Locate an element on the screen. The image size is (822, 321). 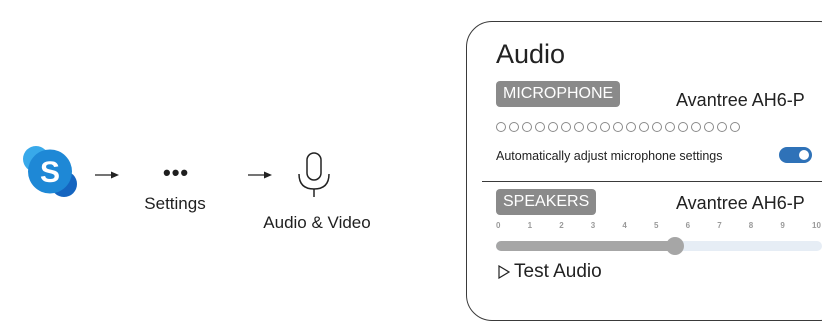
volume-tick-label: 10 is located at coordinates (816, 225).